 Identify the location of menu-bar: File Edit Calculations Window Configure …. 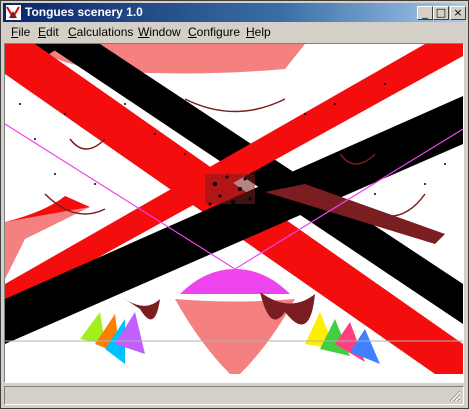
(234, 32).